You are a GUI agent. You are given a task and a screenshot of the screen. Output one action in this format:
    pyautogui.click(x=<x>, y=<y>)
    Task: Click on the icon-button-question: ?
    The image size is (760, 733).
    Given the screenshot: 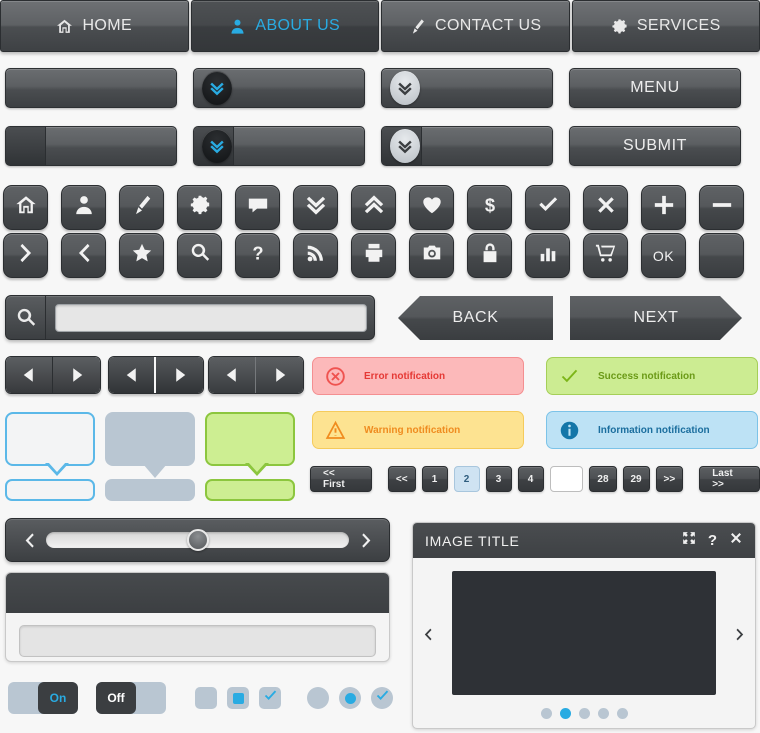 What is the action you would take?
    pyautogui.click(x=257, y=255)
    